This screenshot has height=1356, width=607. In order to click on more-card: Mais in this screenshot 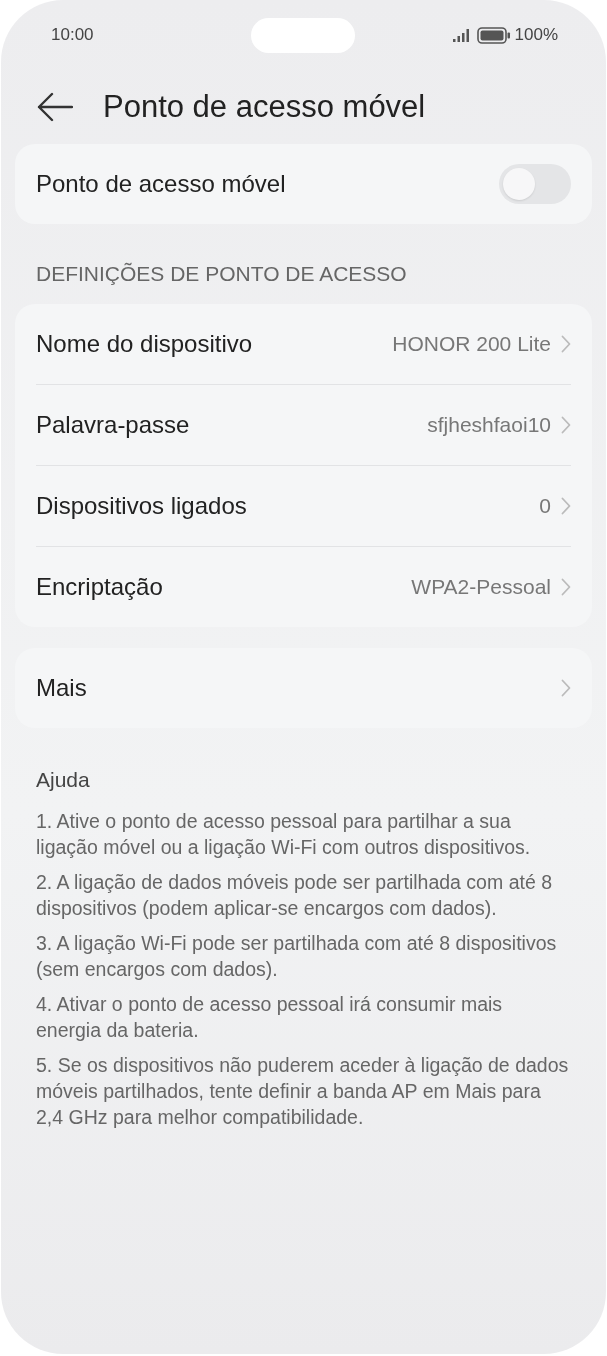, I will do `click(303, 688)`.